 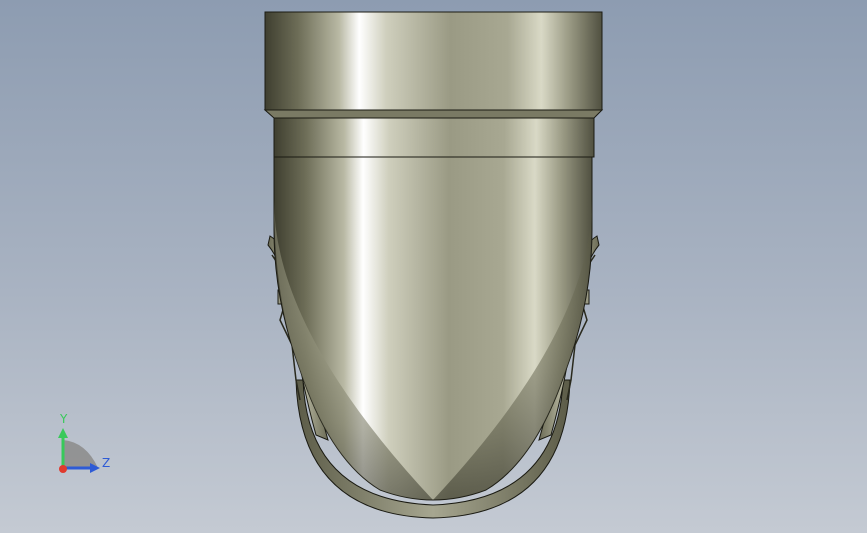 What do you see at coordinates (106, 463) in the screenshot?
I see `z-axis-label: Z` at bounding box center [106, 463].